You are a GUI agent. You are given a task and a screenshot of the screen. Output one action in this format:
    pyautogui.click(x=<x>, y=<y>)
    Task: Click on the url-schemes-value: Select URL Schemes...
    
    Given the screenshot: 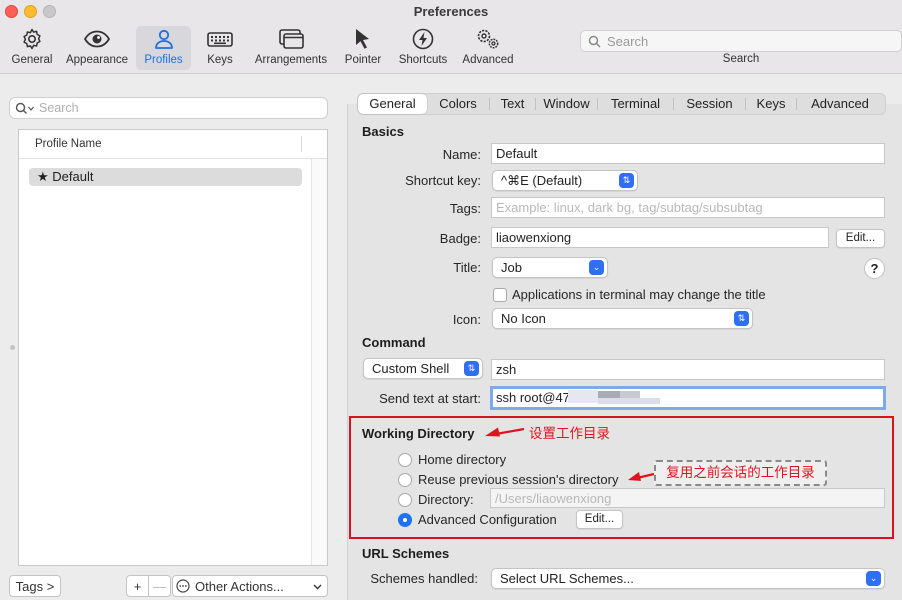 What is the action you would take?
    pyautogui.click(x=567, y=578)
    